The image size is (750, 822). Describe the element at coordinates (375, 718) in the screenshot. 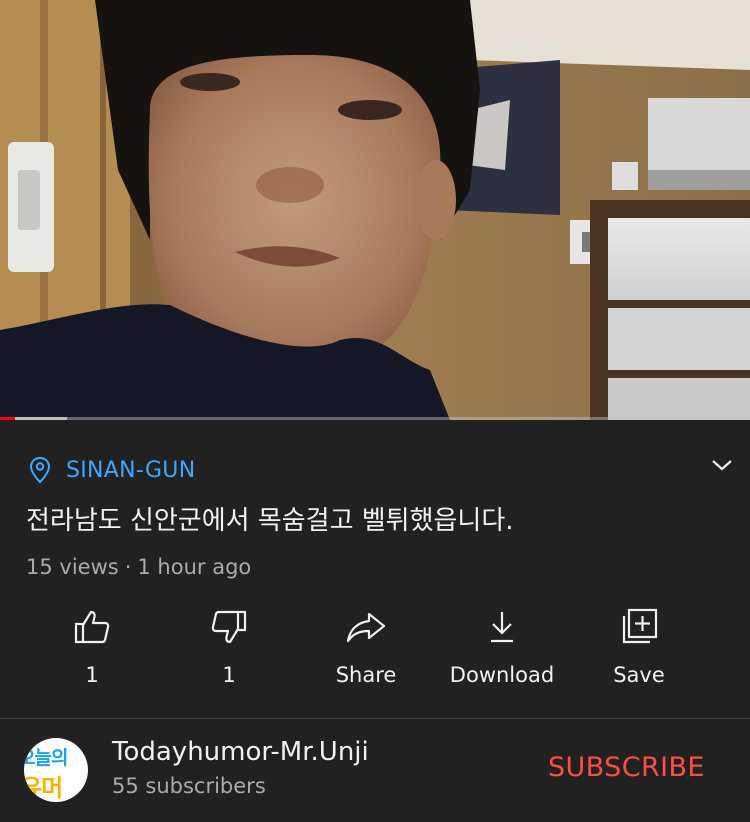

I see `divider` at that location.